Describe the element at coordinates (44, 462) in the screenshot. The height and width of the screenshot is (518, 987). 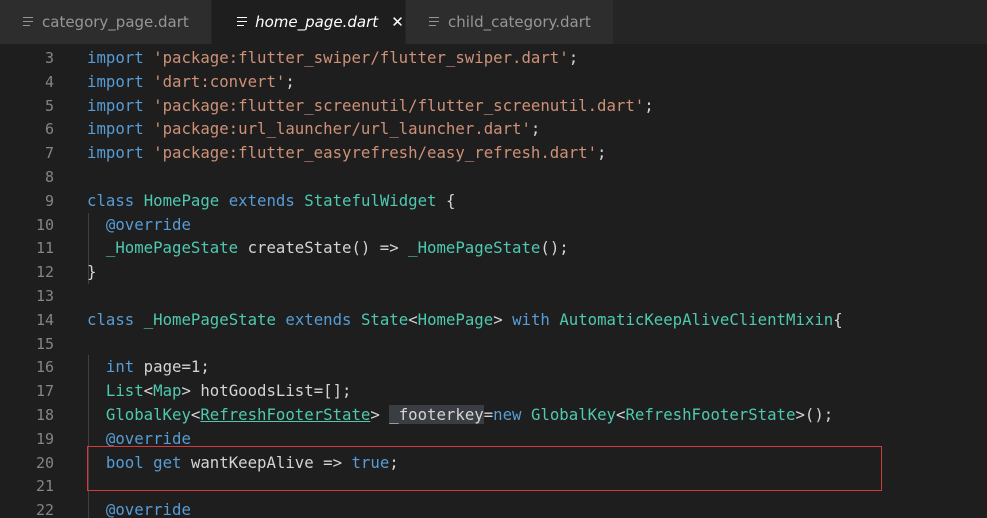
I see `line-number: 20` at that location.